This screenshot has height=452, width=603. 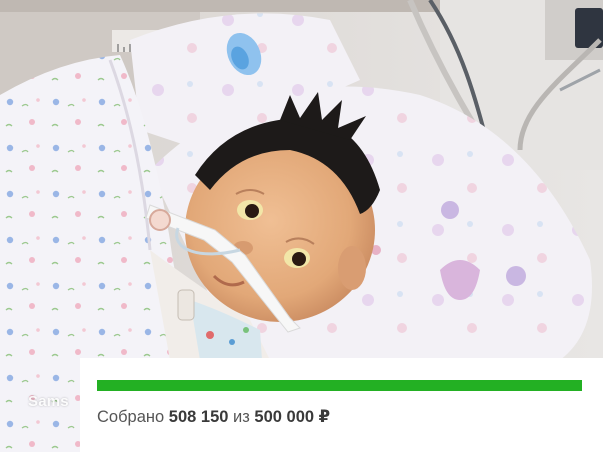 I want to click on progress-bar-fill, so click(x=339, y=385).